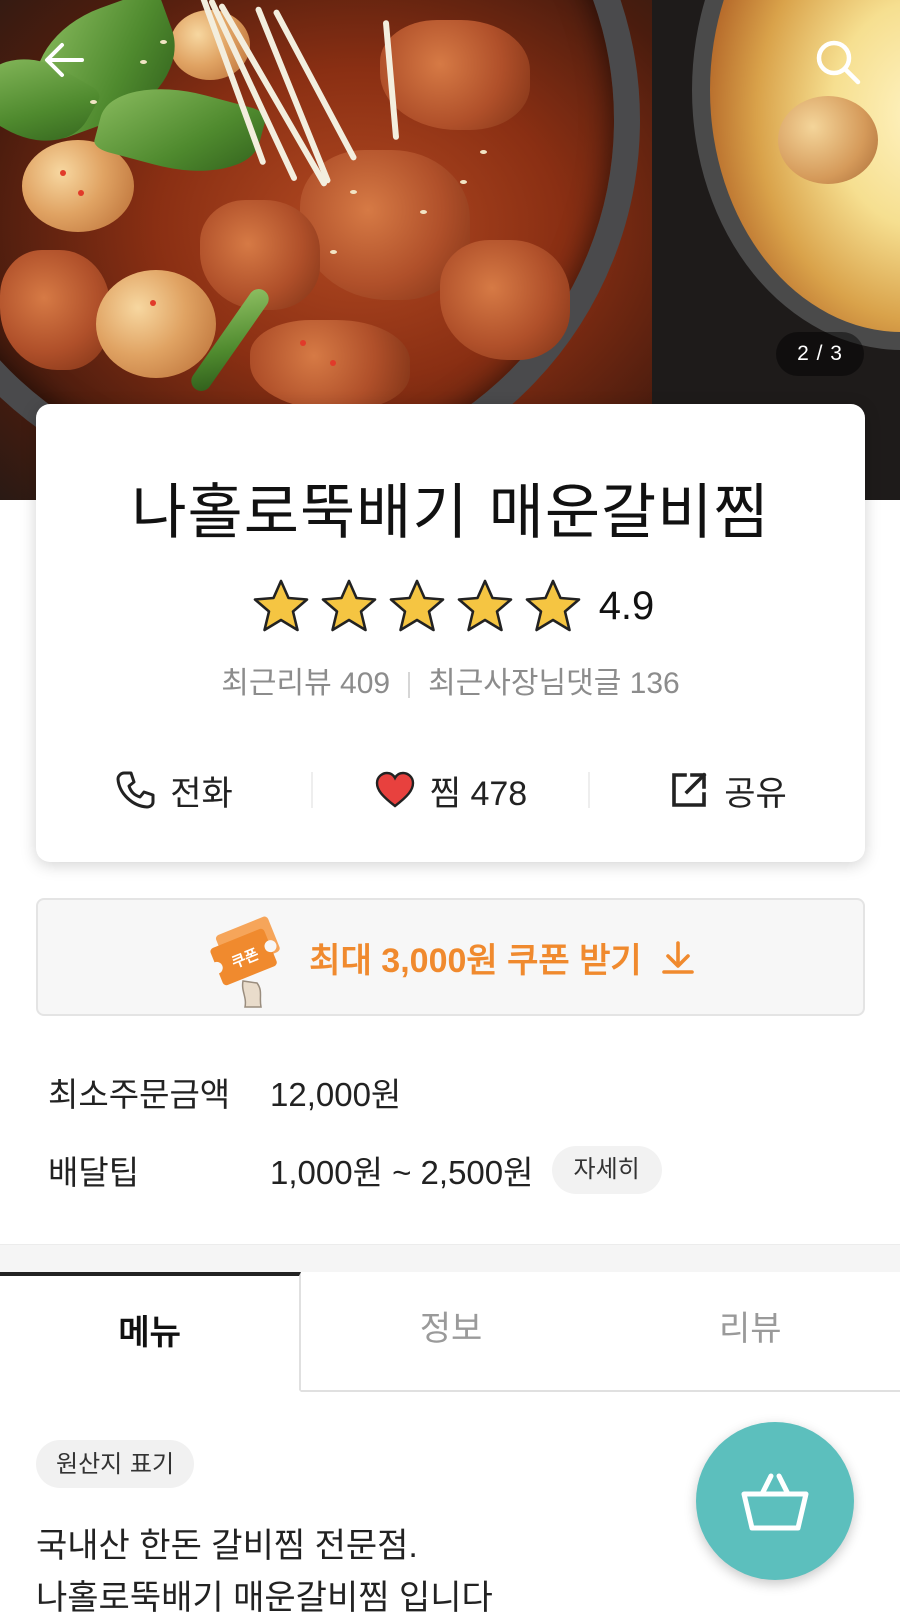  I want to click on like-count-label: 찜 478, so click(478, 793).